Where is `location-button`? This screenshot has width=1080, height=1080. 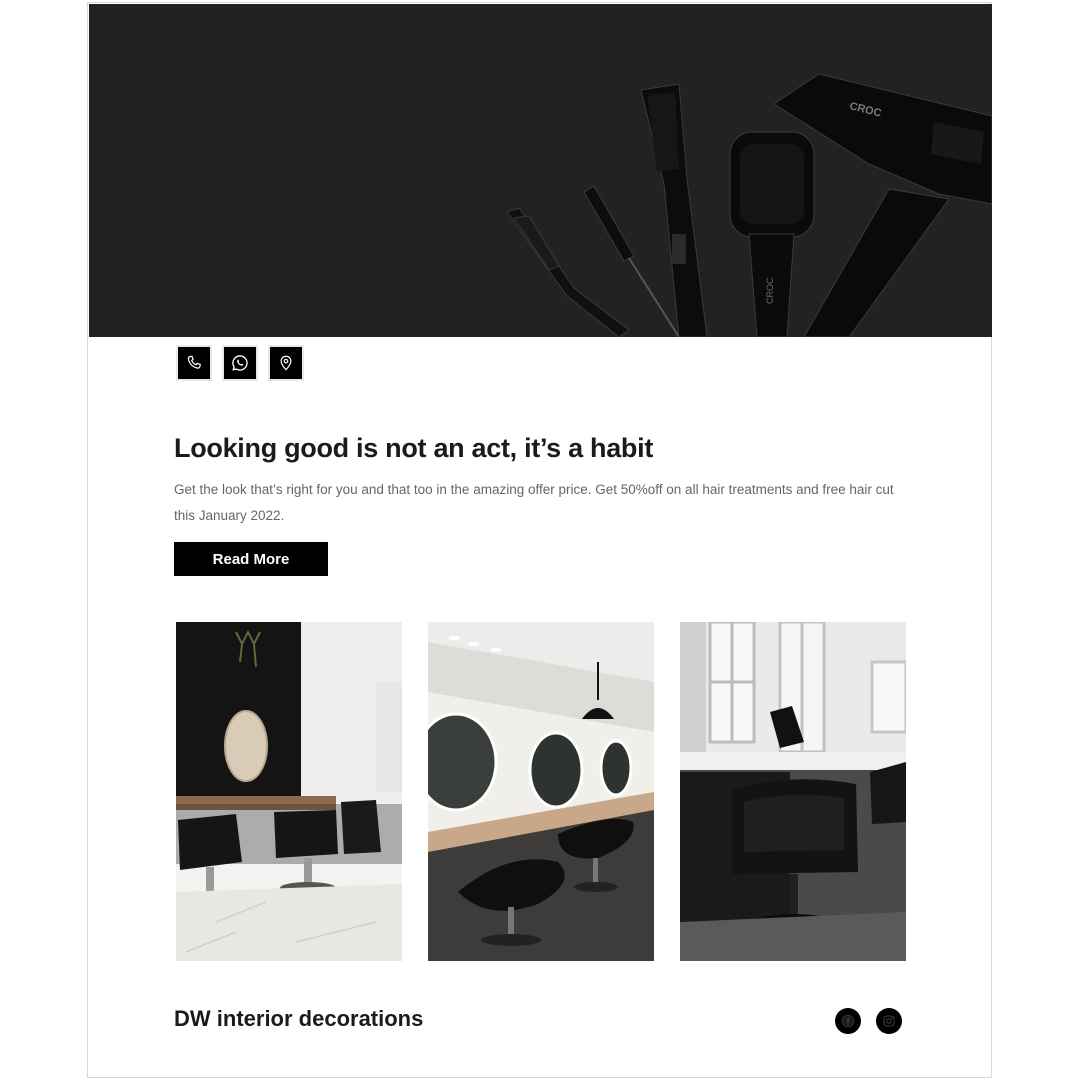
location-button is located at coordinates (286, 363).